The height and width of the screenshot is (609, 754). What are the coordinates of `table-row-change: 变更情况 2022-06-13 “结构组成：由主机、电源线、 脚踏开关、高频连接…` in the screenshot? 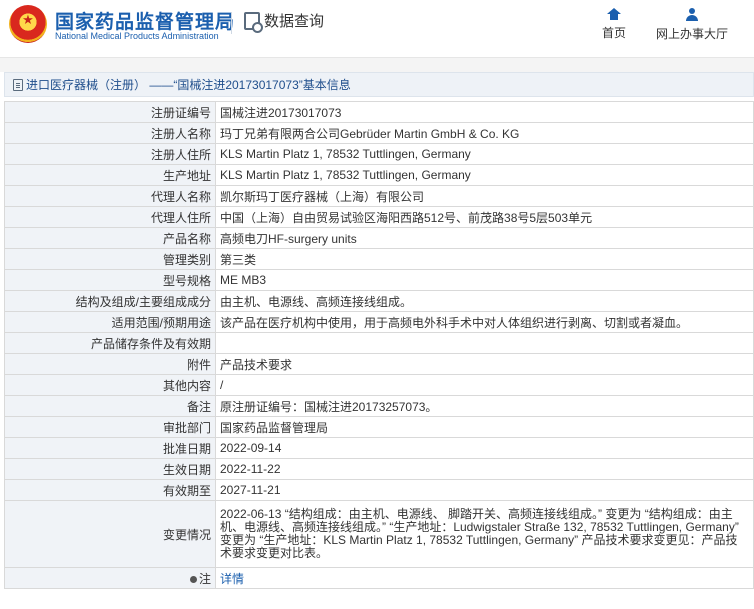 It's located at (379, 534).